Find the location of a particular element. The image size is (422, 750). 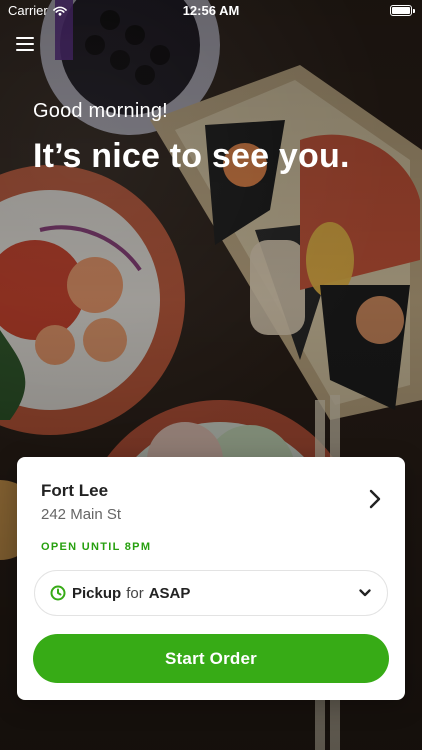

clock-icon is located at coordinates (58, 593).